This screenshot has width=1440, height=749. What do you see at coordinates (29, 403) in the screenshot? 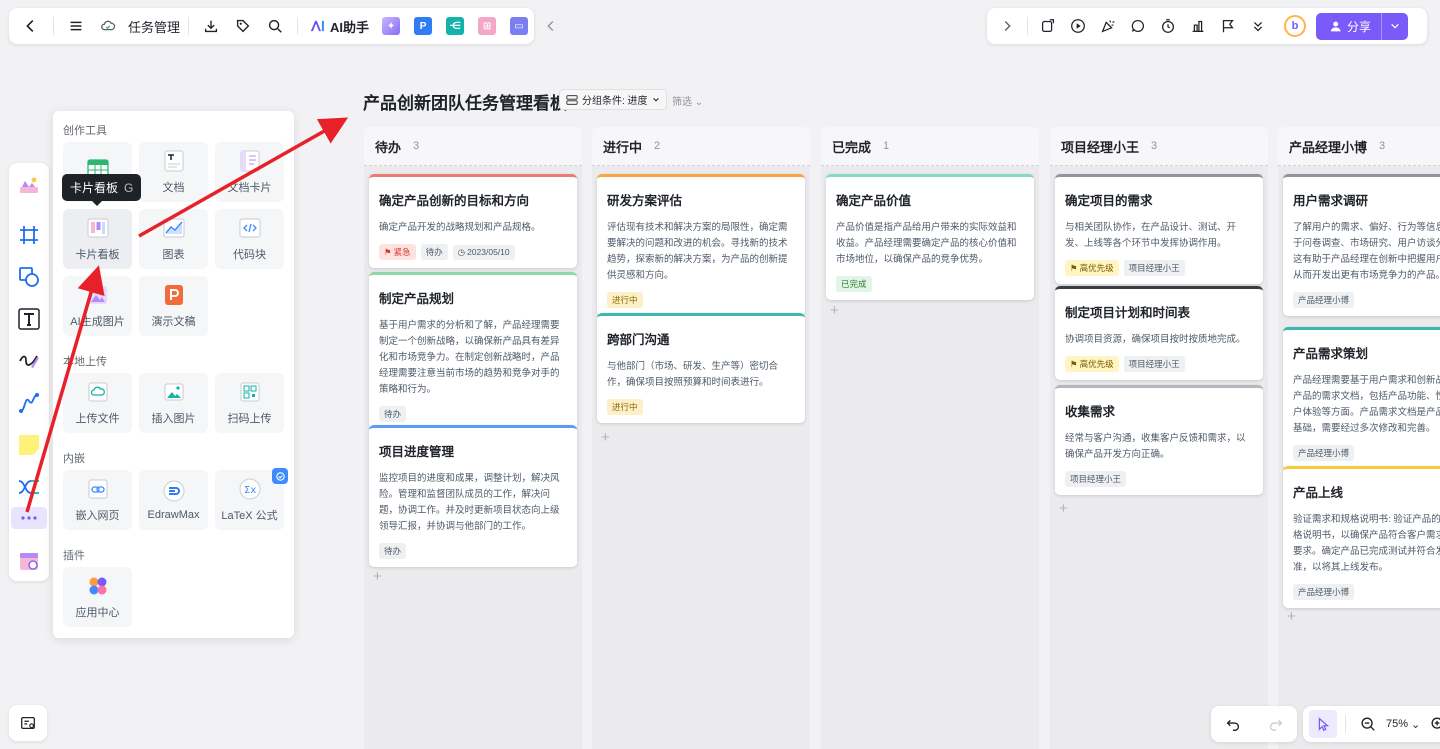
I see `connector-icon` at bounding box center [29, 403].